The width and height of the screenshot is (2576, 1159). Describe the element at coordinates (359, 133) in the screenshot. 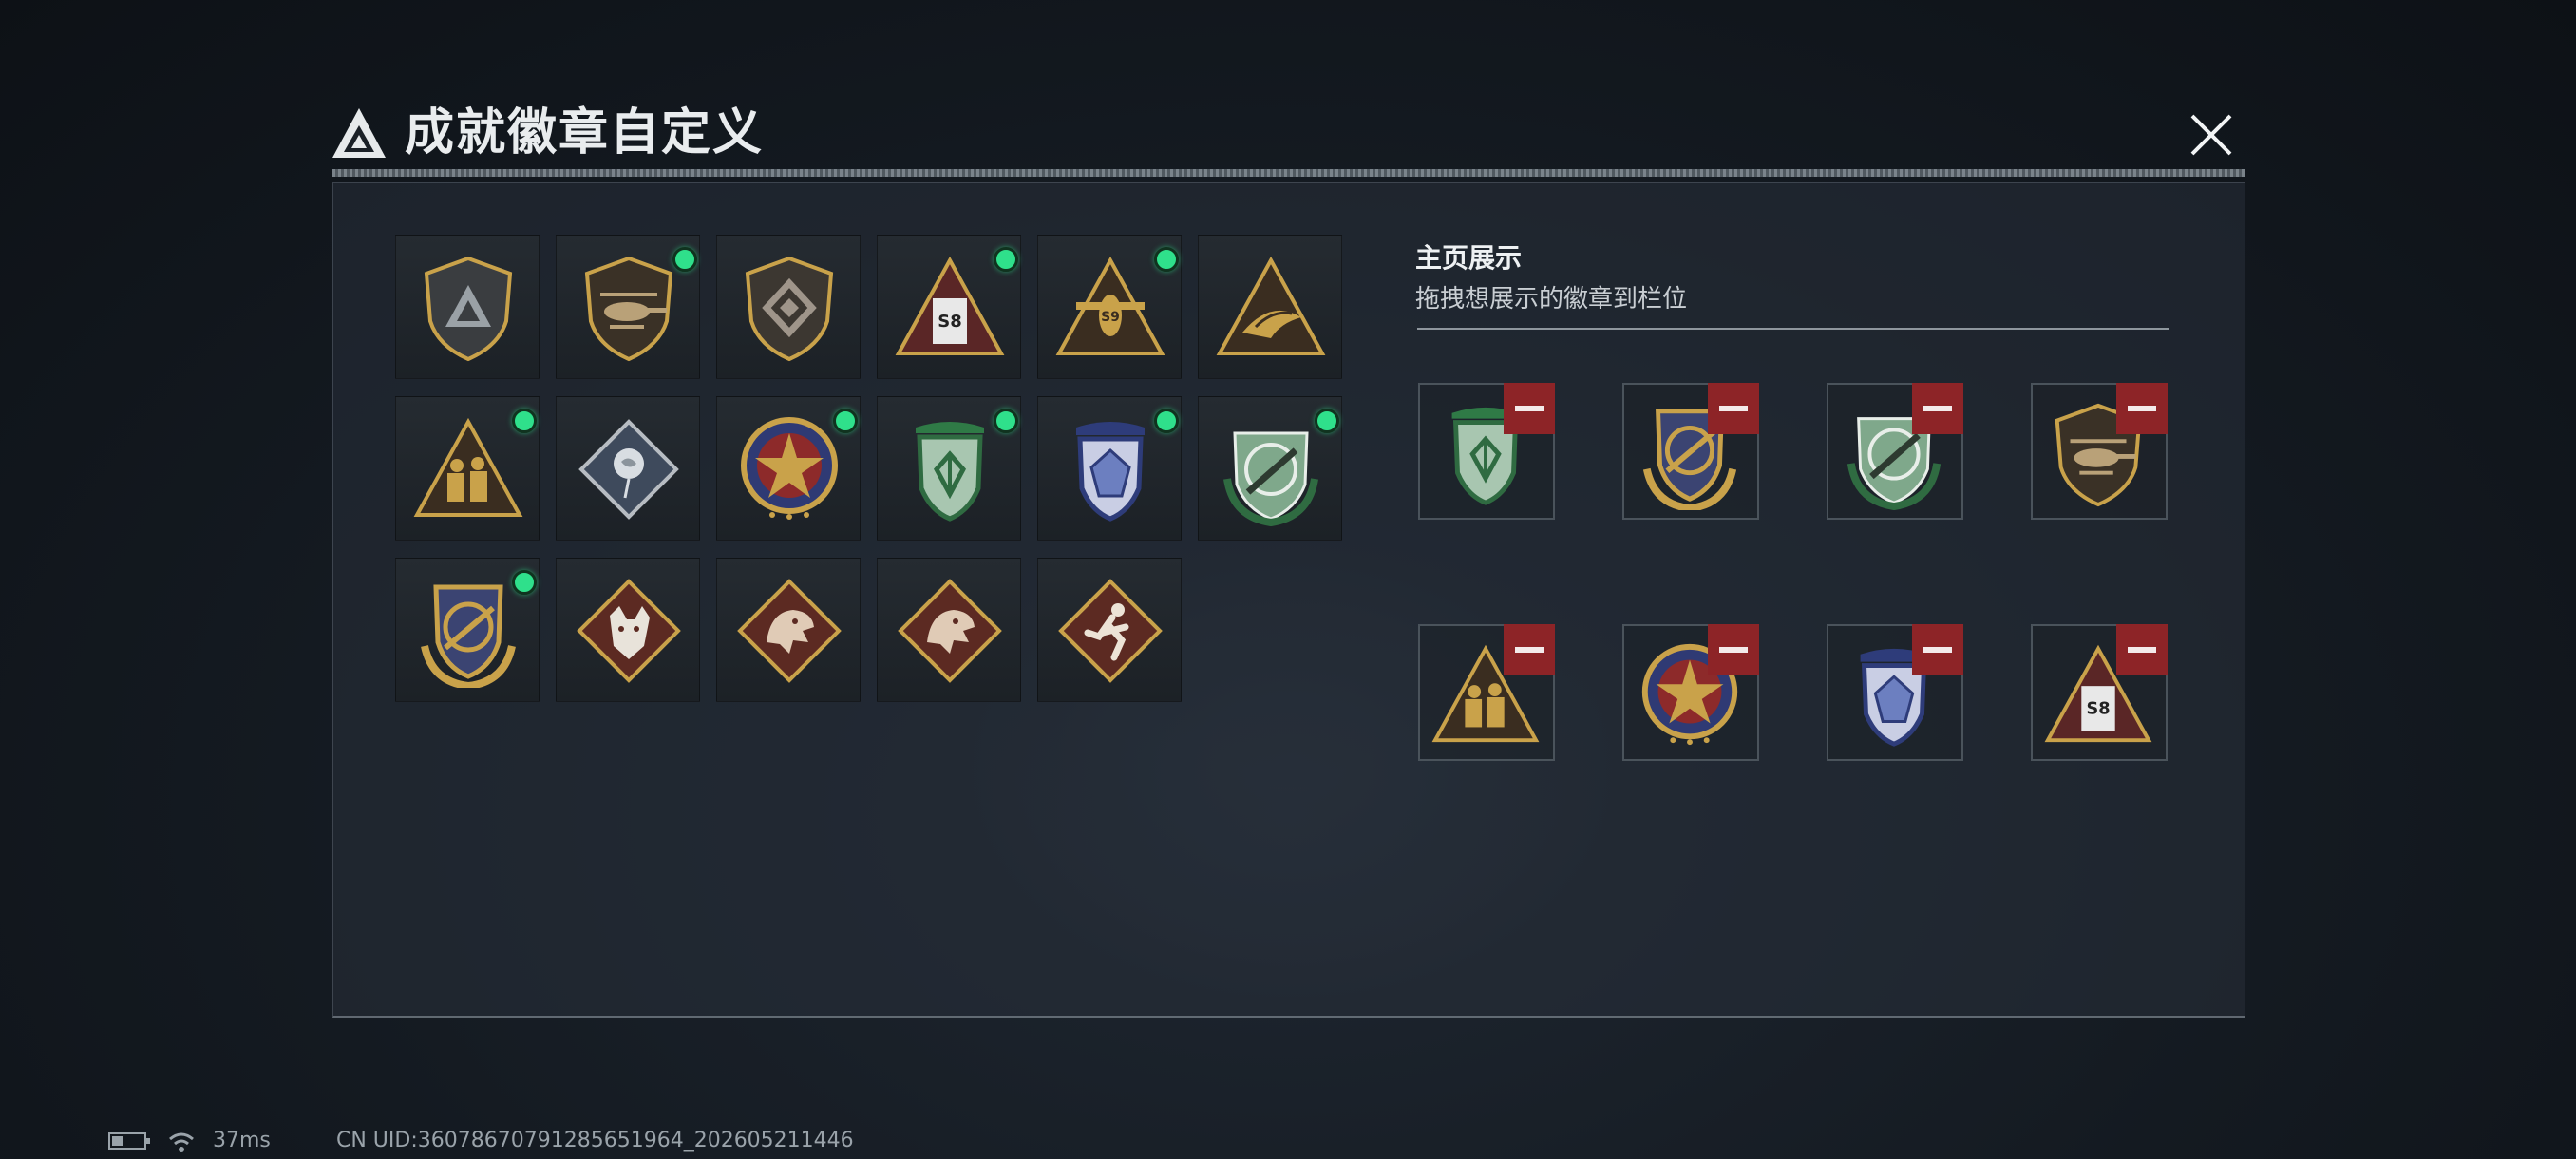

I see `triangle-logo-icon` at that location.